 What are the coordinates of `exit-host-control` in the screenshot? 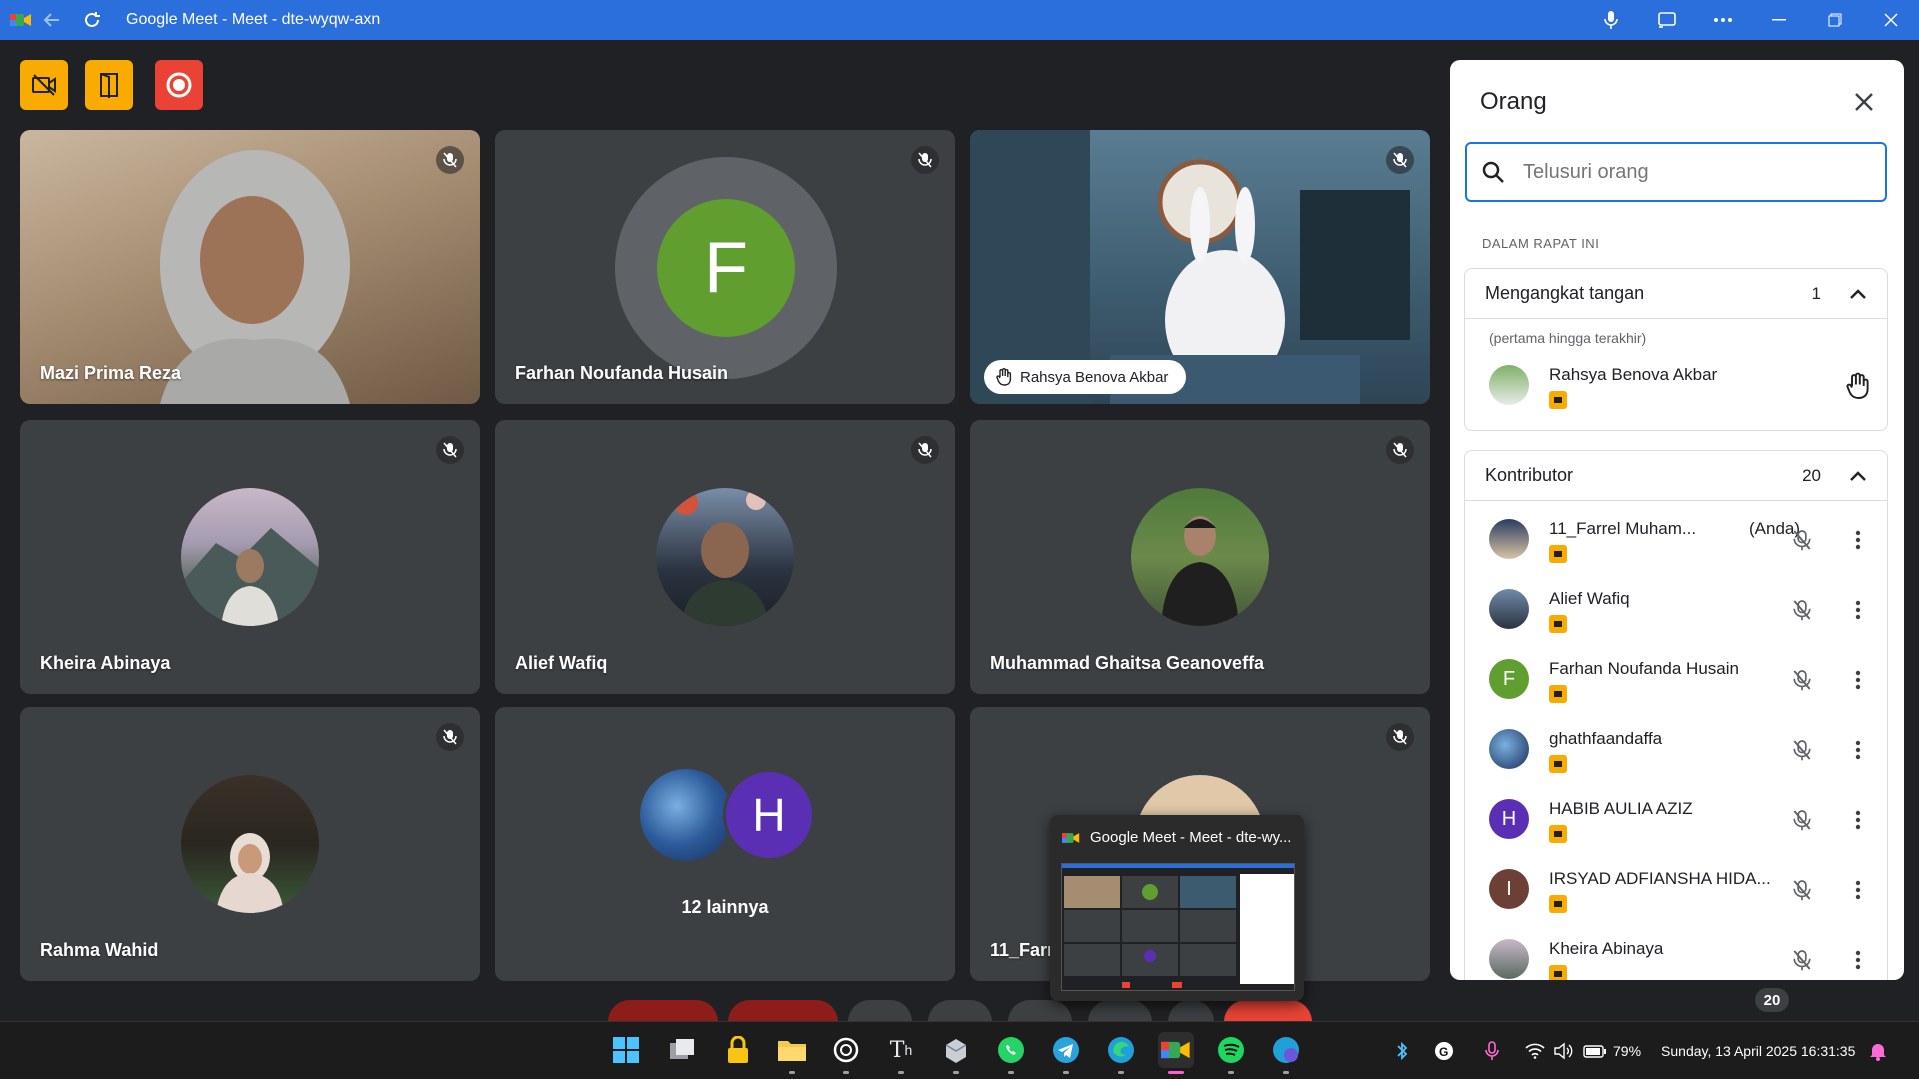 It's located at (109, 85).